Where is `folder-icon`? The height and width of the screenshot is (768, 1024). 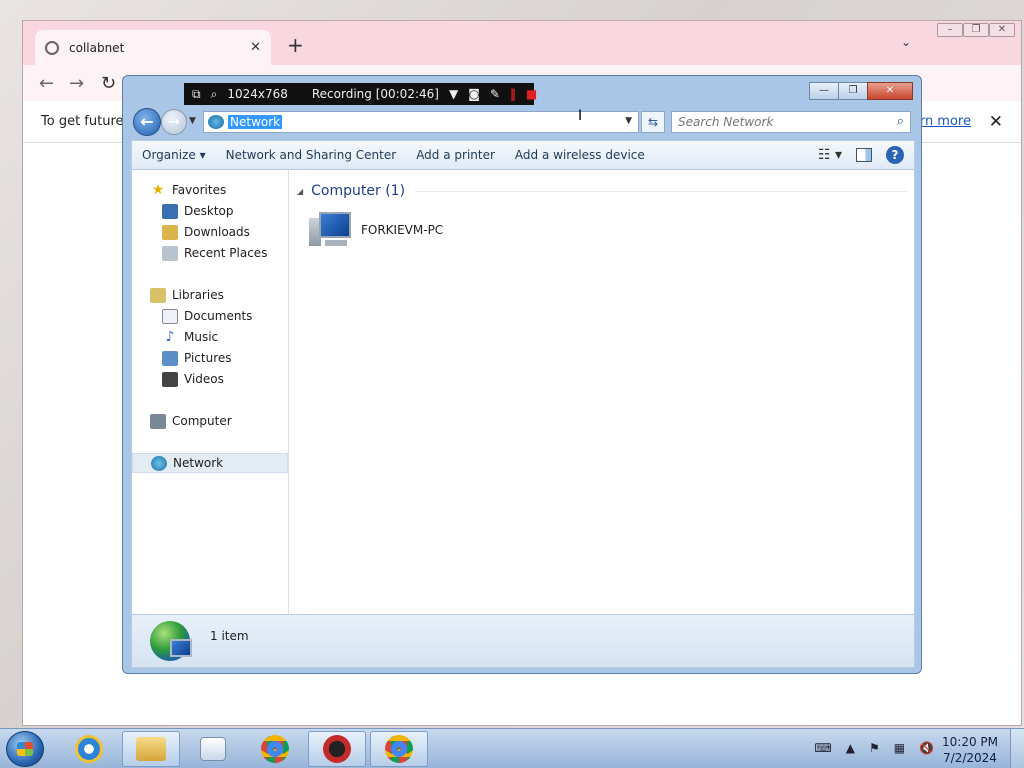
folder-icon is located at coordinates (151, 749).